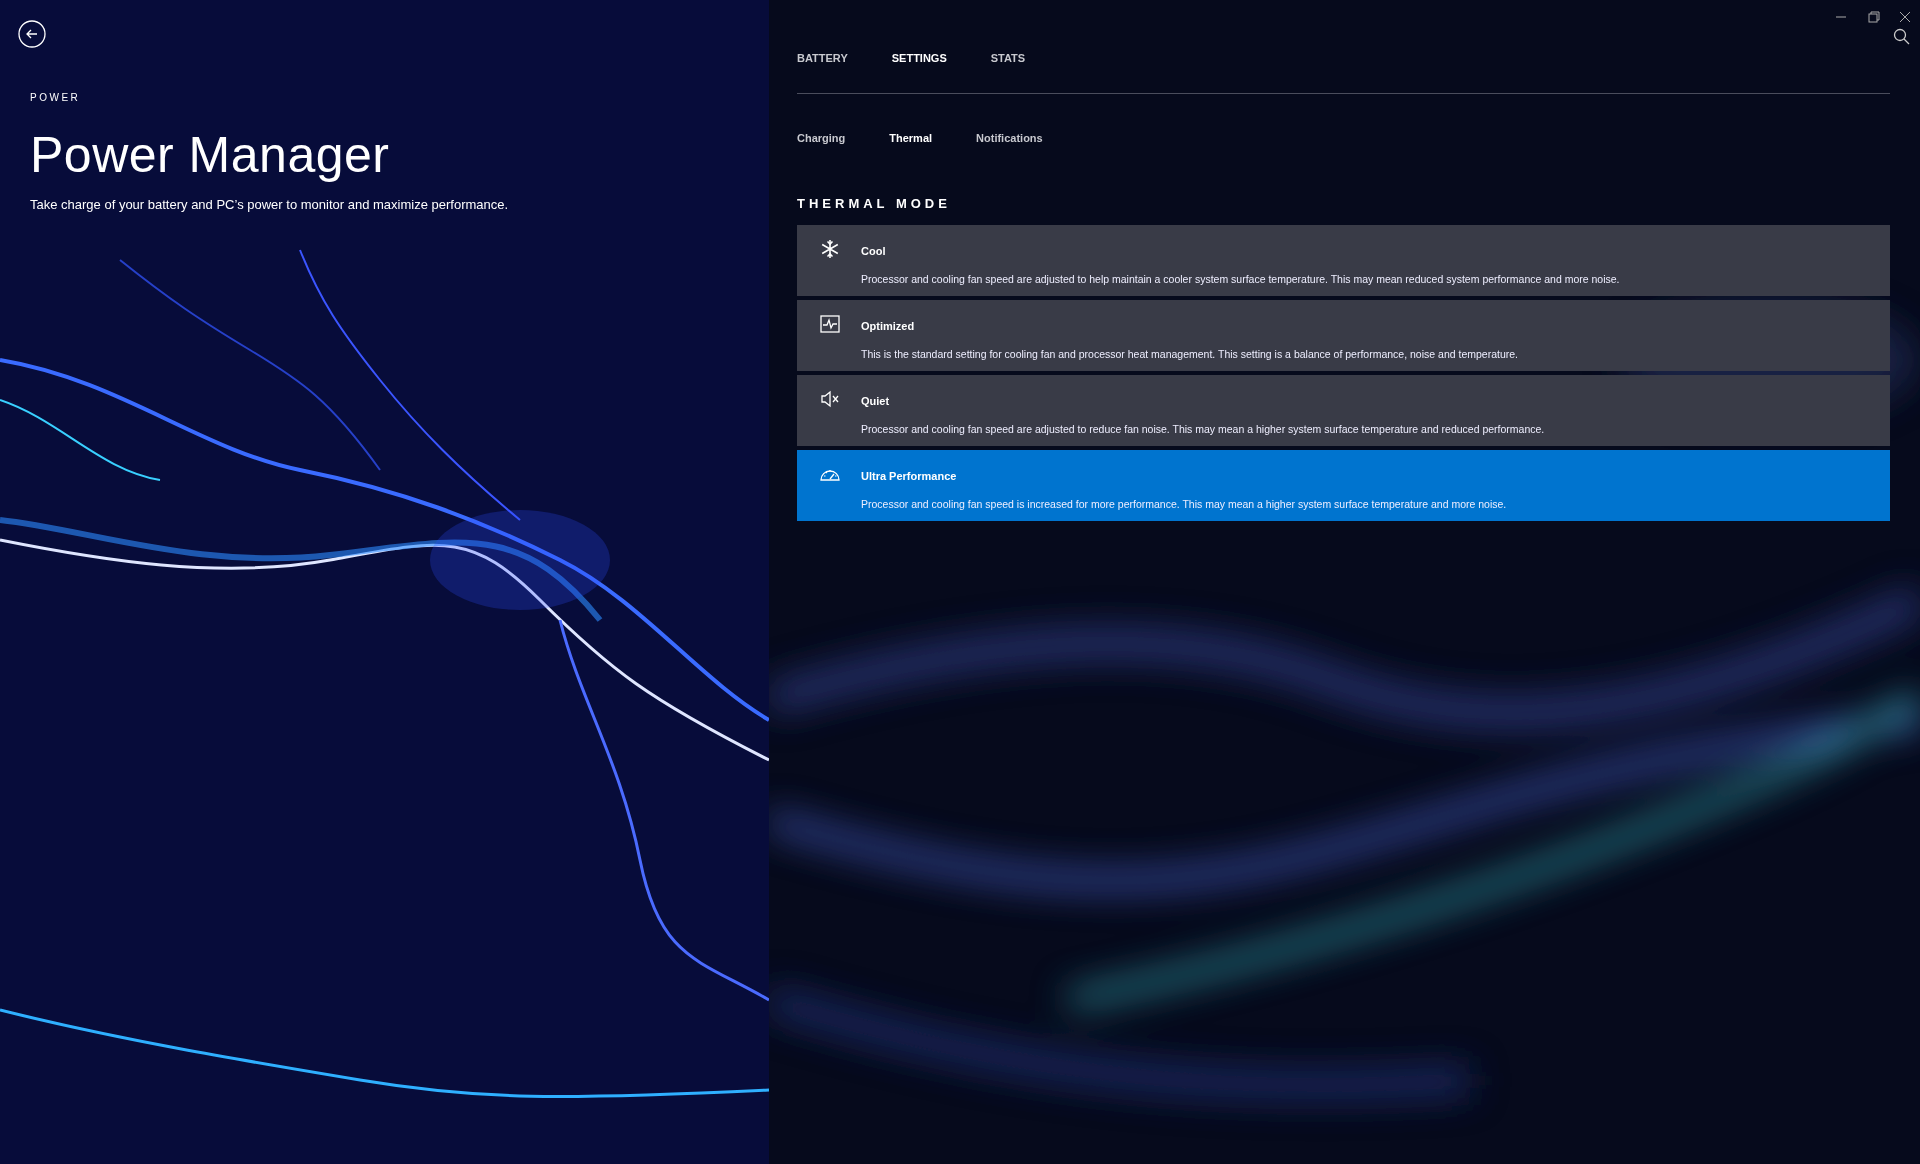 The image size is (1920, 1164). Describe the element at coordinates (1008, 58) in the screenshot. I see `tab: STATS` at that location.